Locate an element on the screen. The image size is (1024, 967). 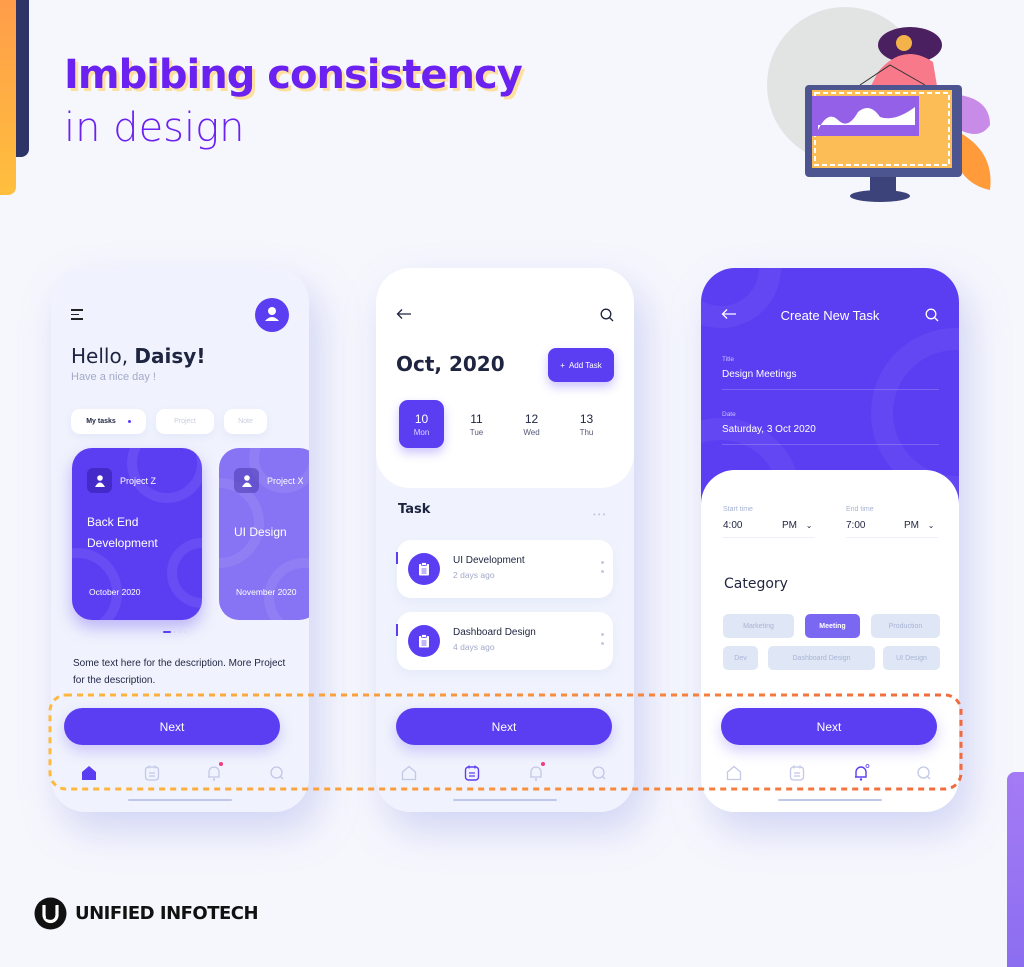
chip-active-dot is located at coordinates (129, 421).